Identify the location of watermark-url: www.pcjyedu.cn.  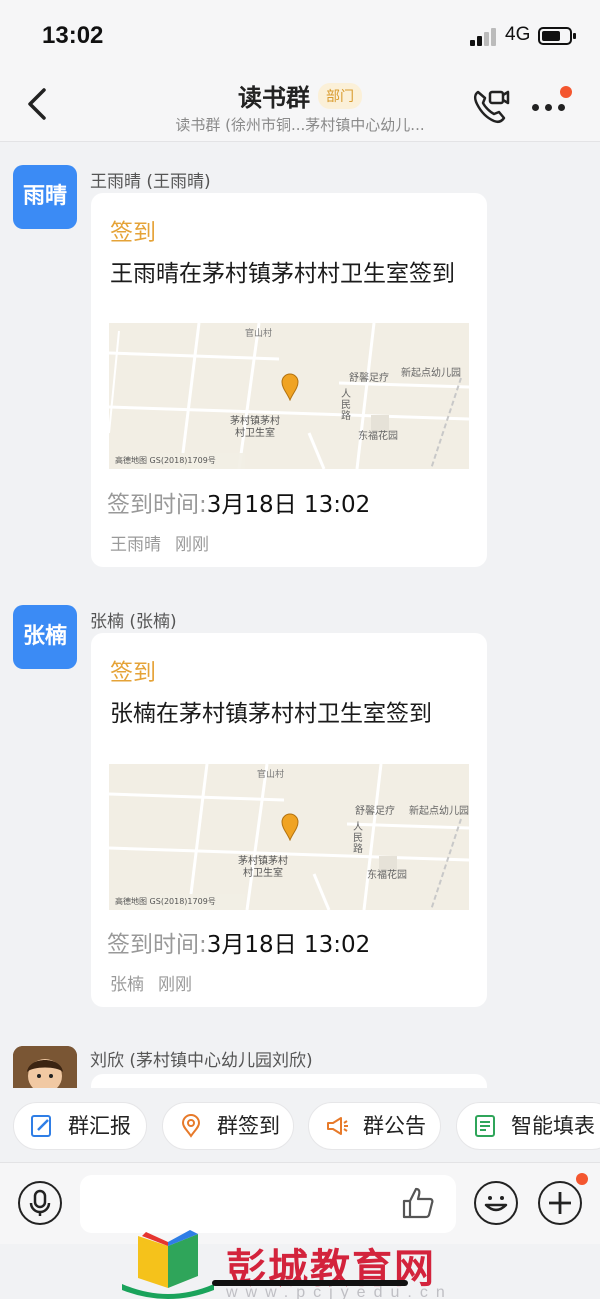
(339, 1291).